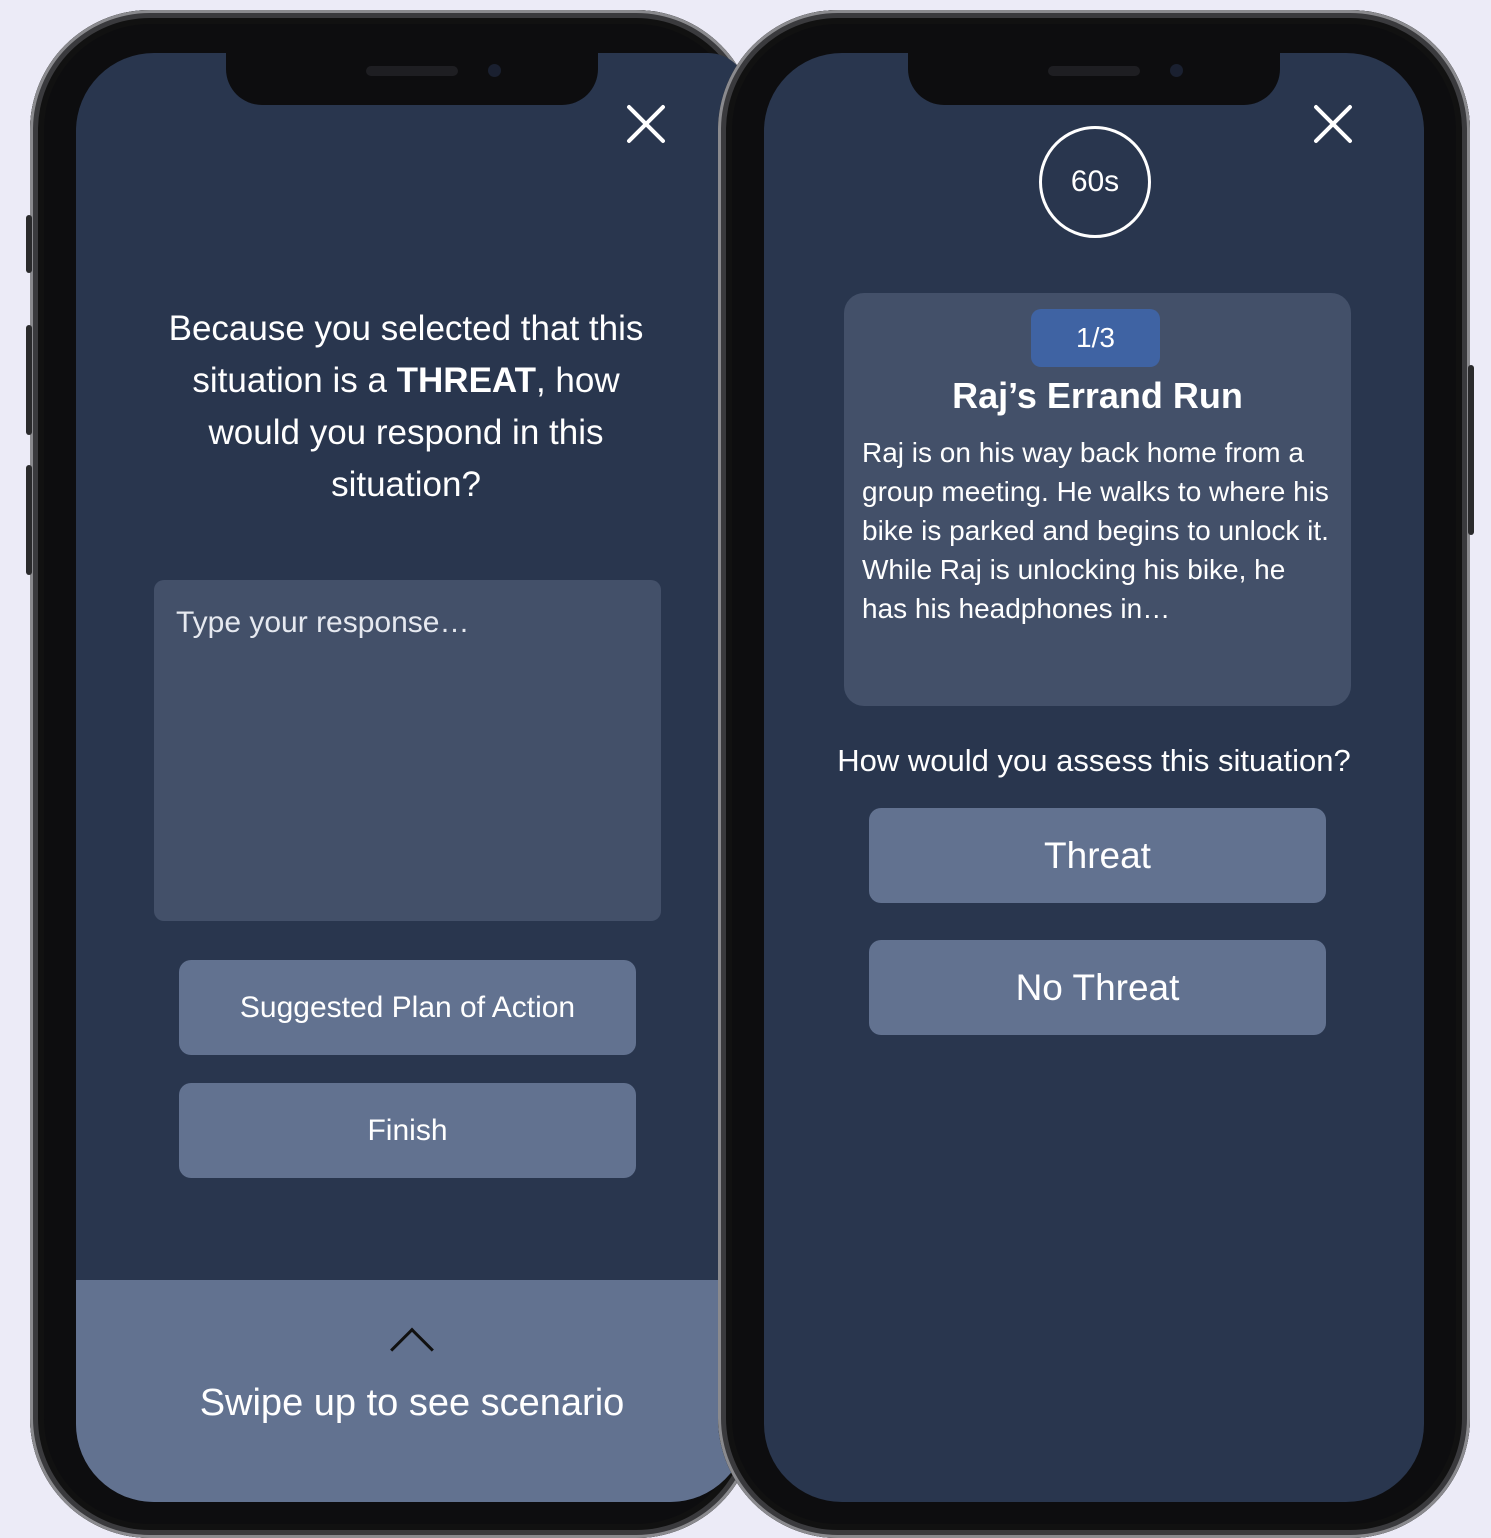 The height and width of the screenshot is (1538, 1491). Describe the element at coordinates (29, 380) in the screenshot. I see `volume-up-button` at that location.